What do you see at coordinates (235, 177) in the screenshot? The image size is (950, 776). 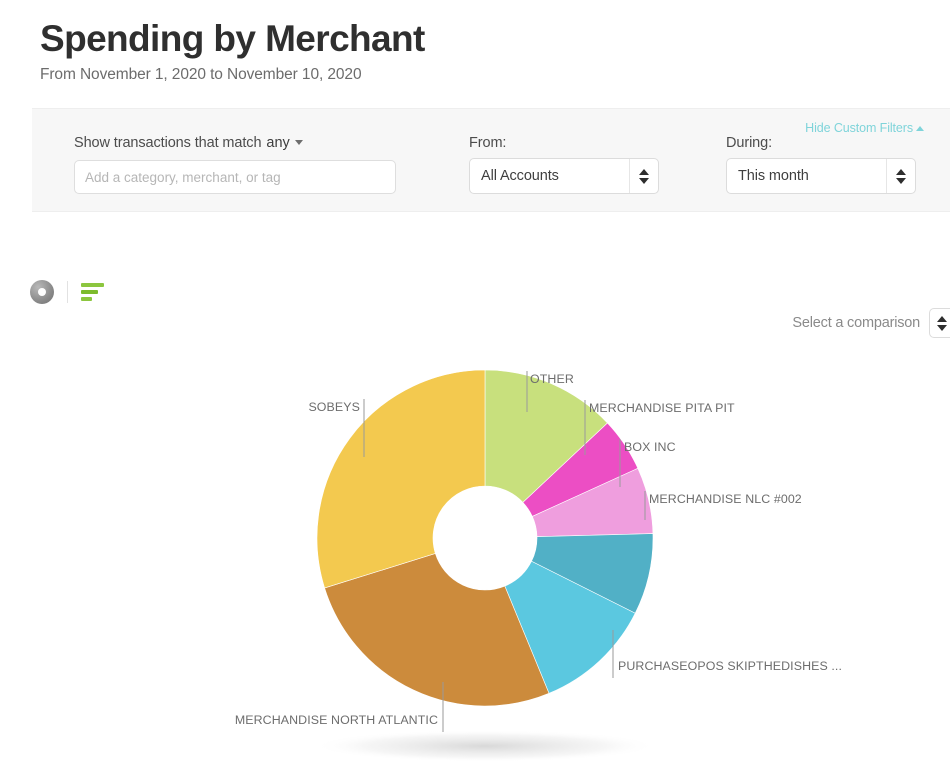 I see `search-input` at bounding box center [235, 177].